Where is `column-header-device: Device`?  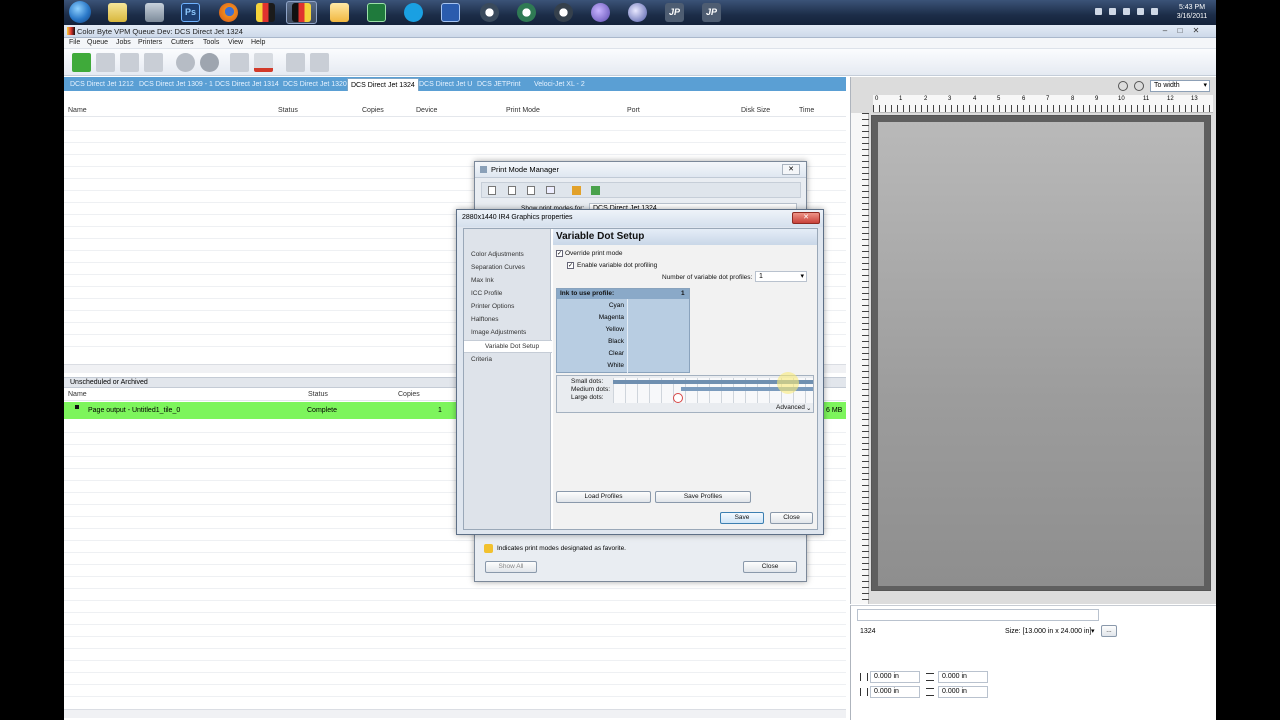
column-header-device: Device is located at coordinates (426, 110).